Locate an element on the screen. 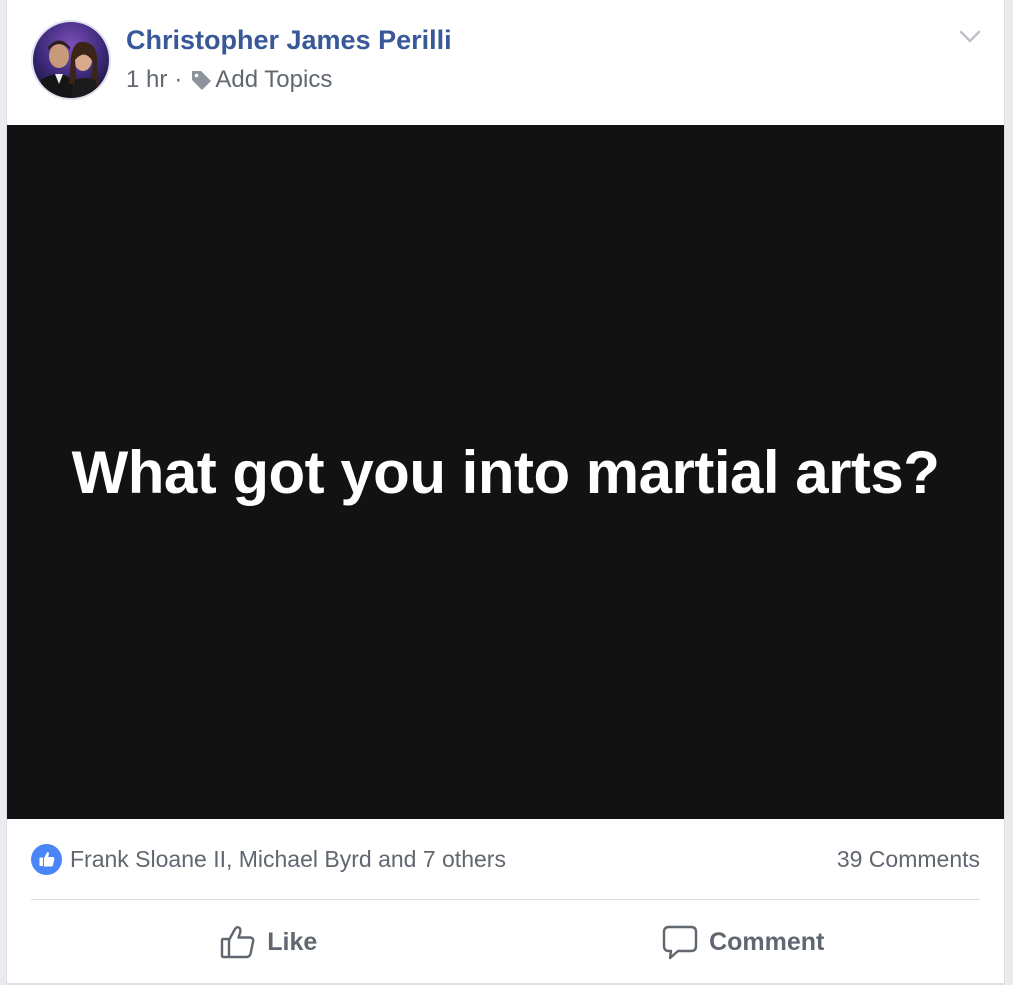 This screenshot has width=1013, height=985. avatar is located at coordinates (71, 60).